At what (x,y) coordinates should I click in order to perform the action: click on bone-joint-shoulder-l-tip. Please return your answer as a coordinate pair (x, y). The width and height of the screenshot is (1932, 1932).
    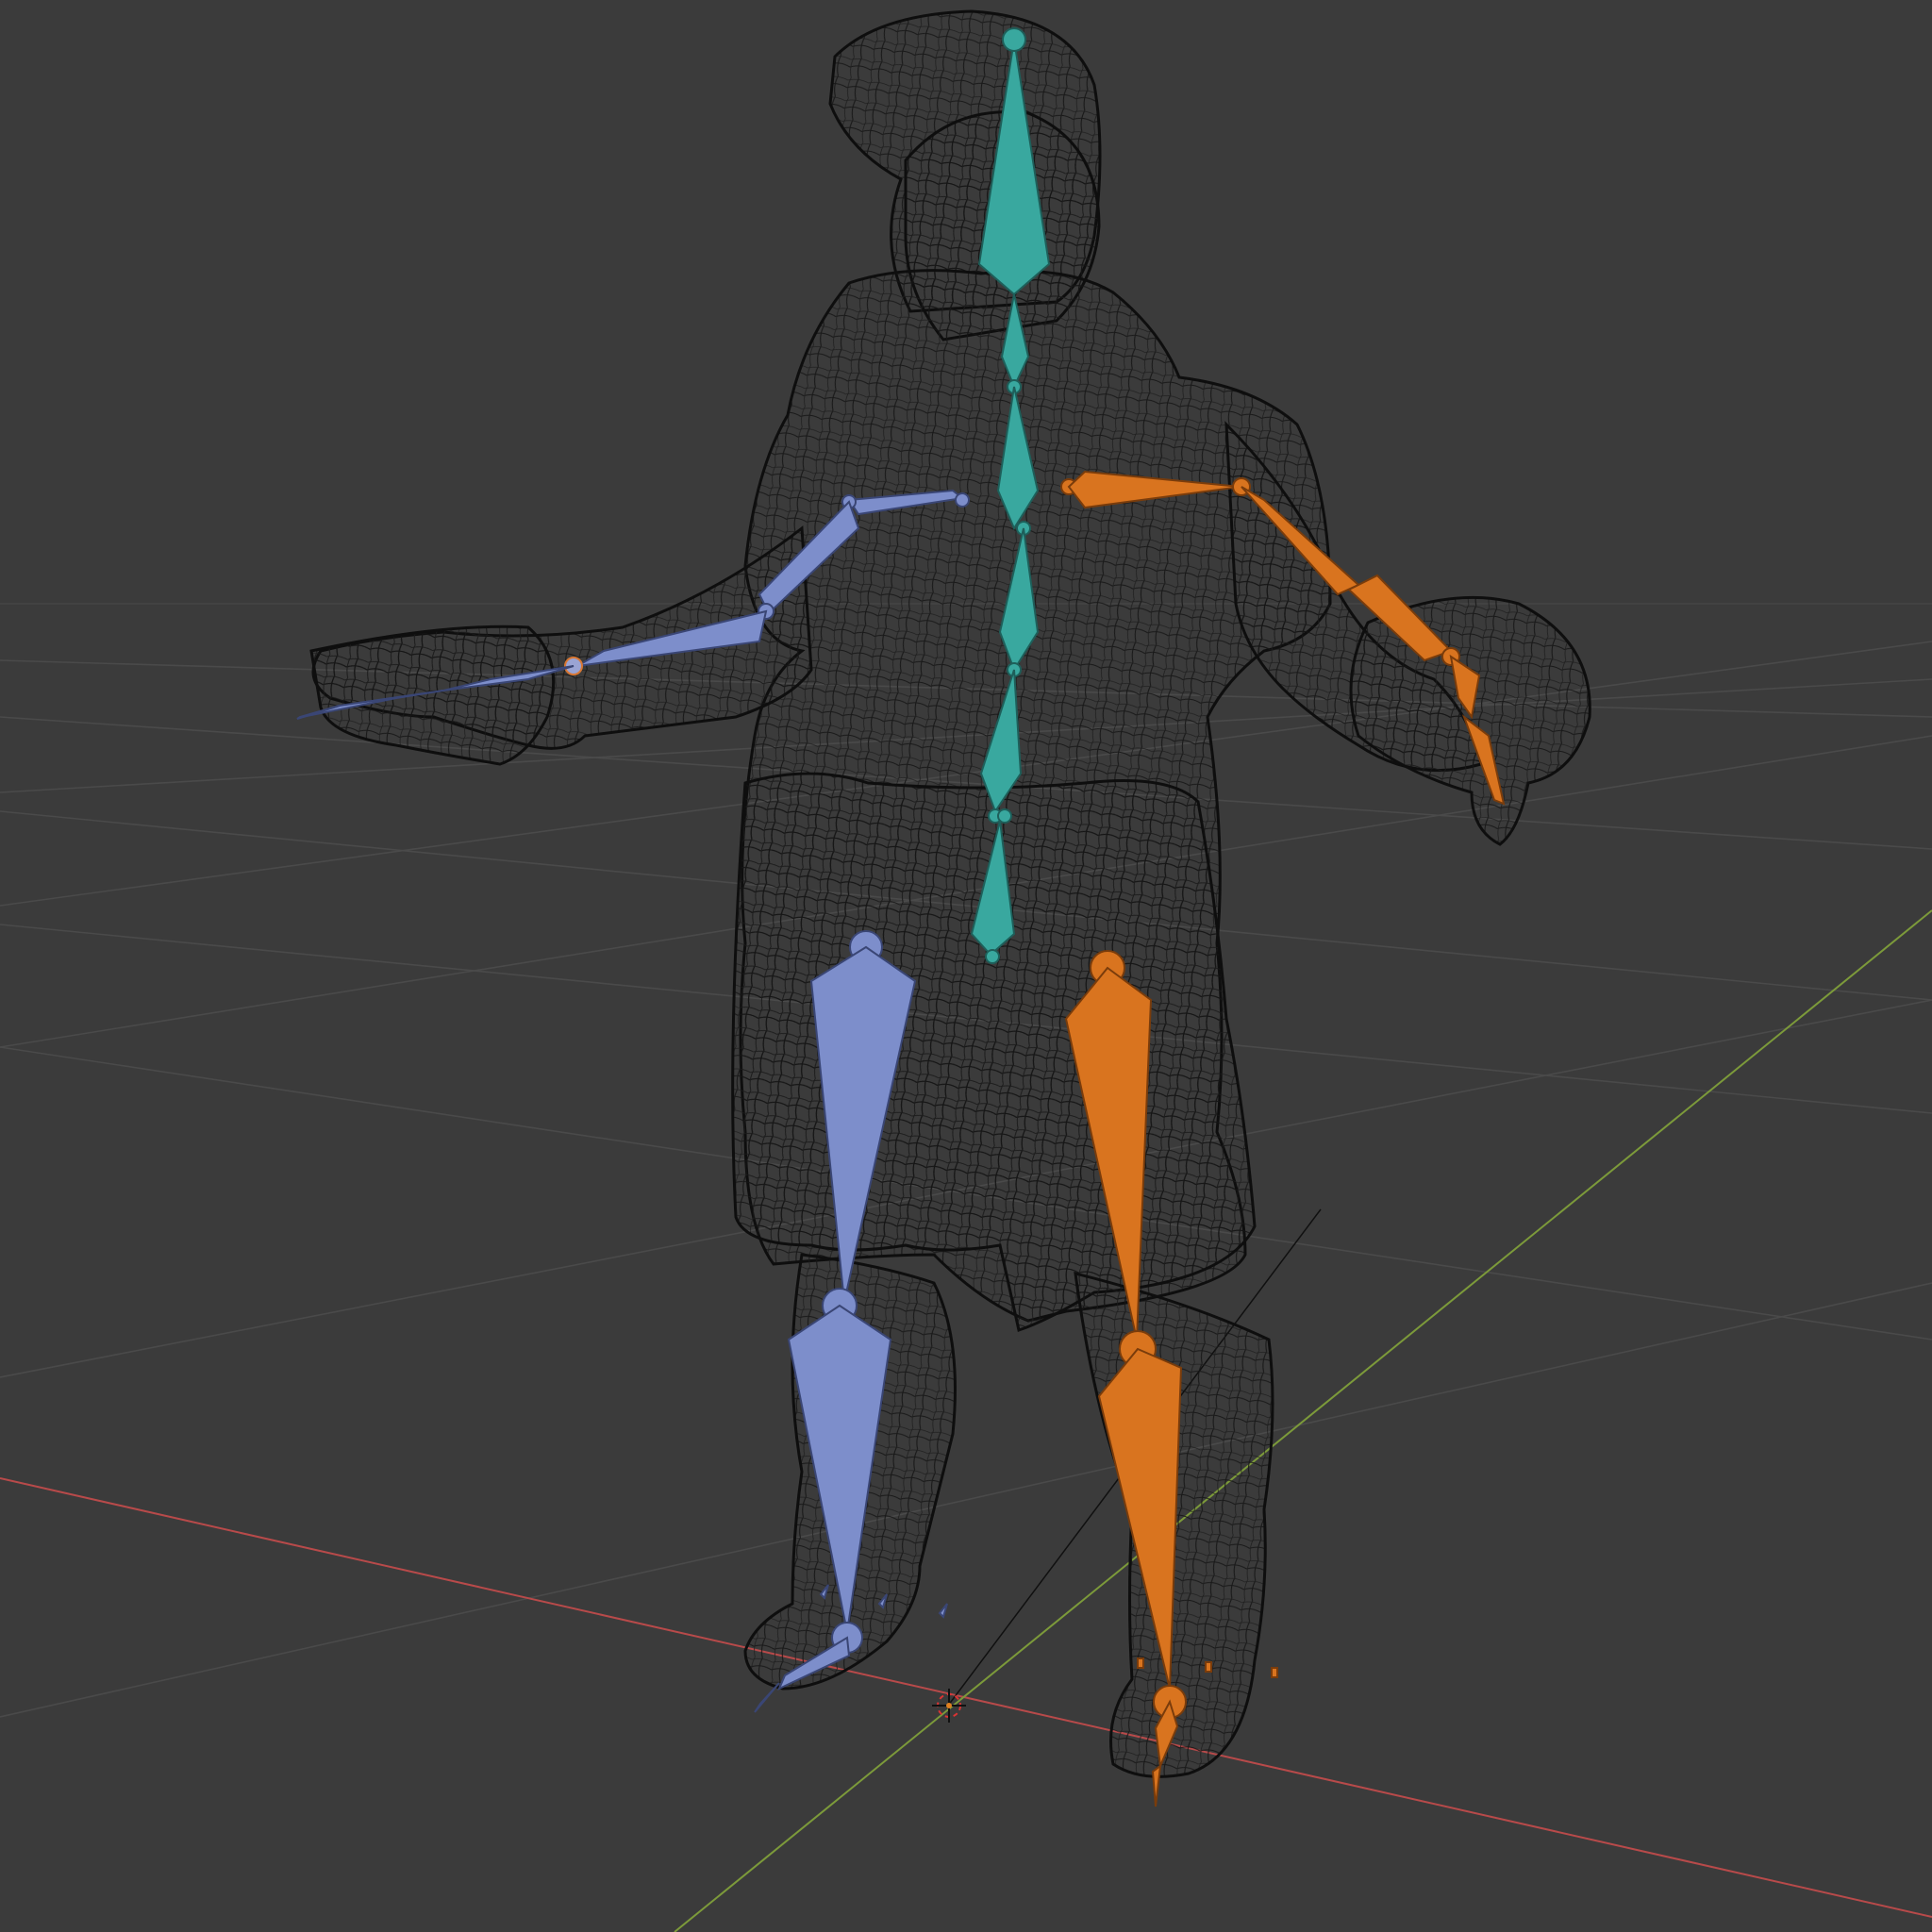
    Looking at the image, I should click on (963, 500).